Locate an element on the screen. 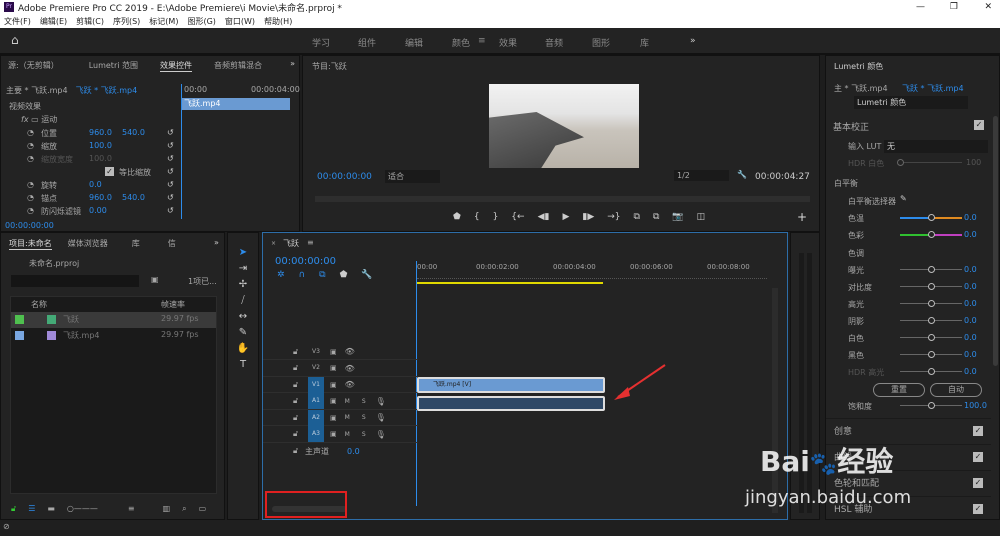 The image size is (1000, 536). workspace-color: 颜色 is located at coordinates (461, 42).